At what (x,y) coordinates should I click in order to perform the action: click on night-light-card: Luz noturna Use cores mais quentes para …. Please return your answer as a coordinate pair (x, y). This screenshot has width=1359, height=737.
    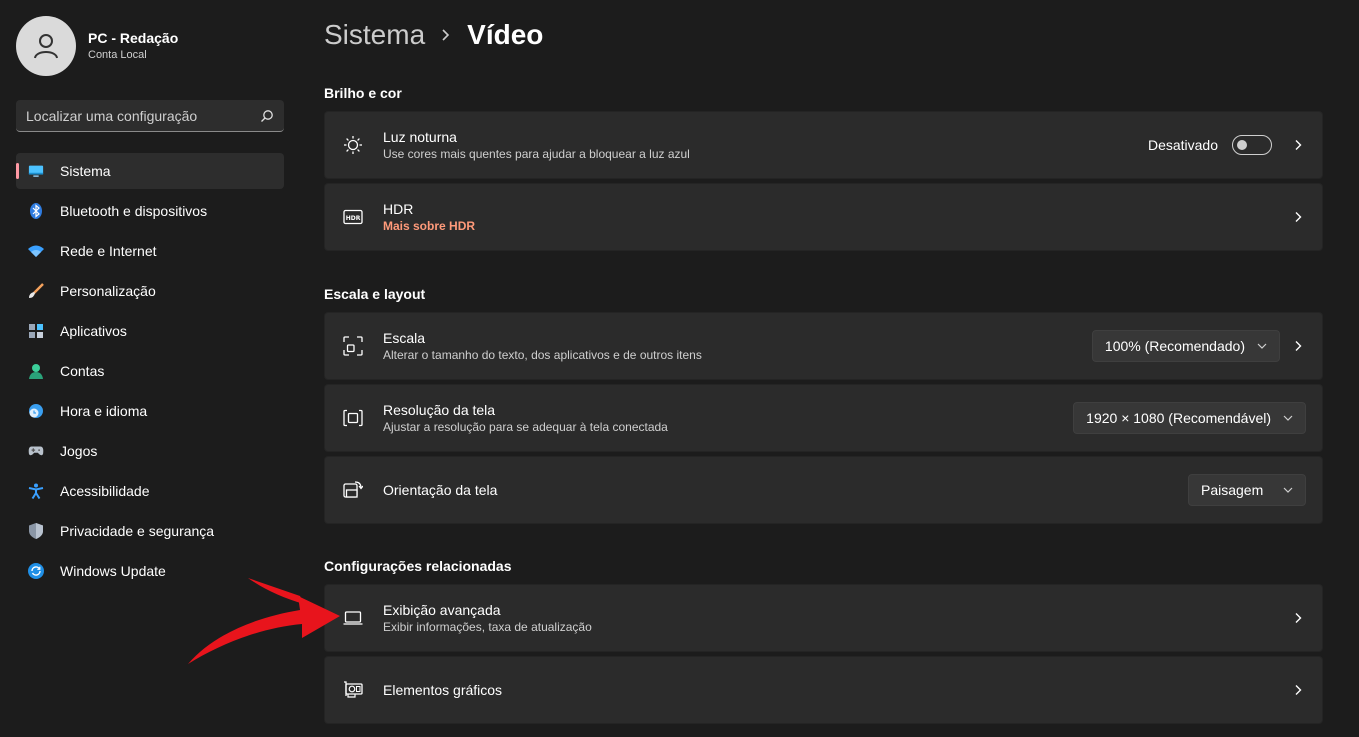
    Looking at the image, I should click on (823, 145).